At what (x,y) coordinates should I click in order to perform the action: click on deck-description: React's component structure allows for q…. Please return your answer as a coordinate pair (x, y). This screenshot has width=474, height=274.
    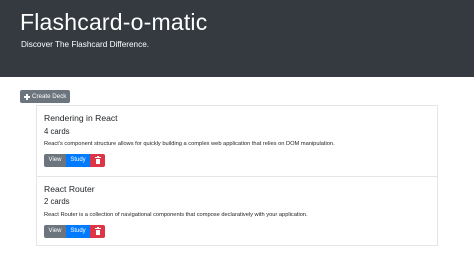
    Looking at the image, I should click on (189, 144).